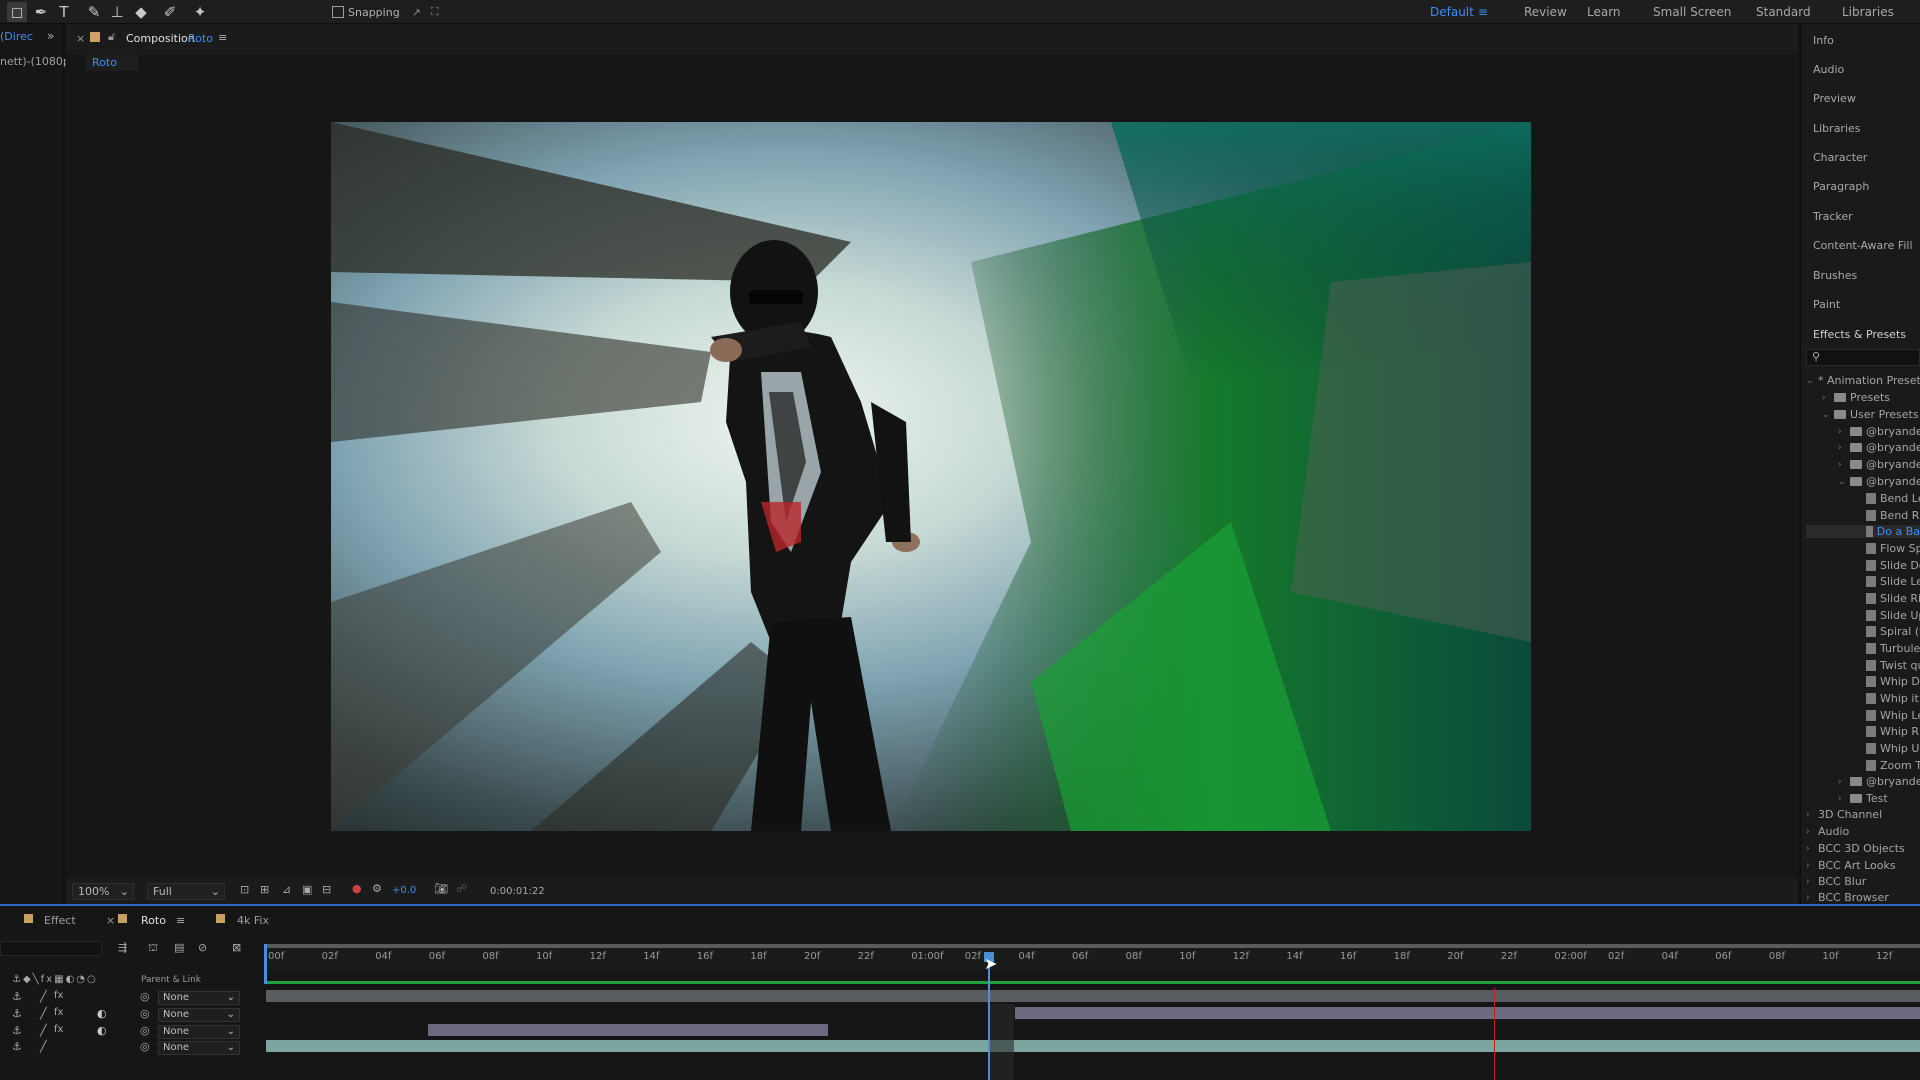  Describe the element at coordinates (1870, 414) in the screenshot. I see `tree-user-presets-folder: ⌄ User Presets` at that location.